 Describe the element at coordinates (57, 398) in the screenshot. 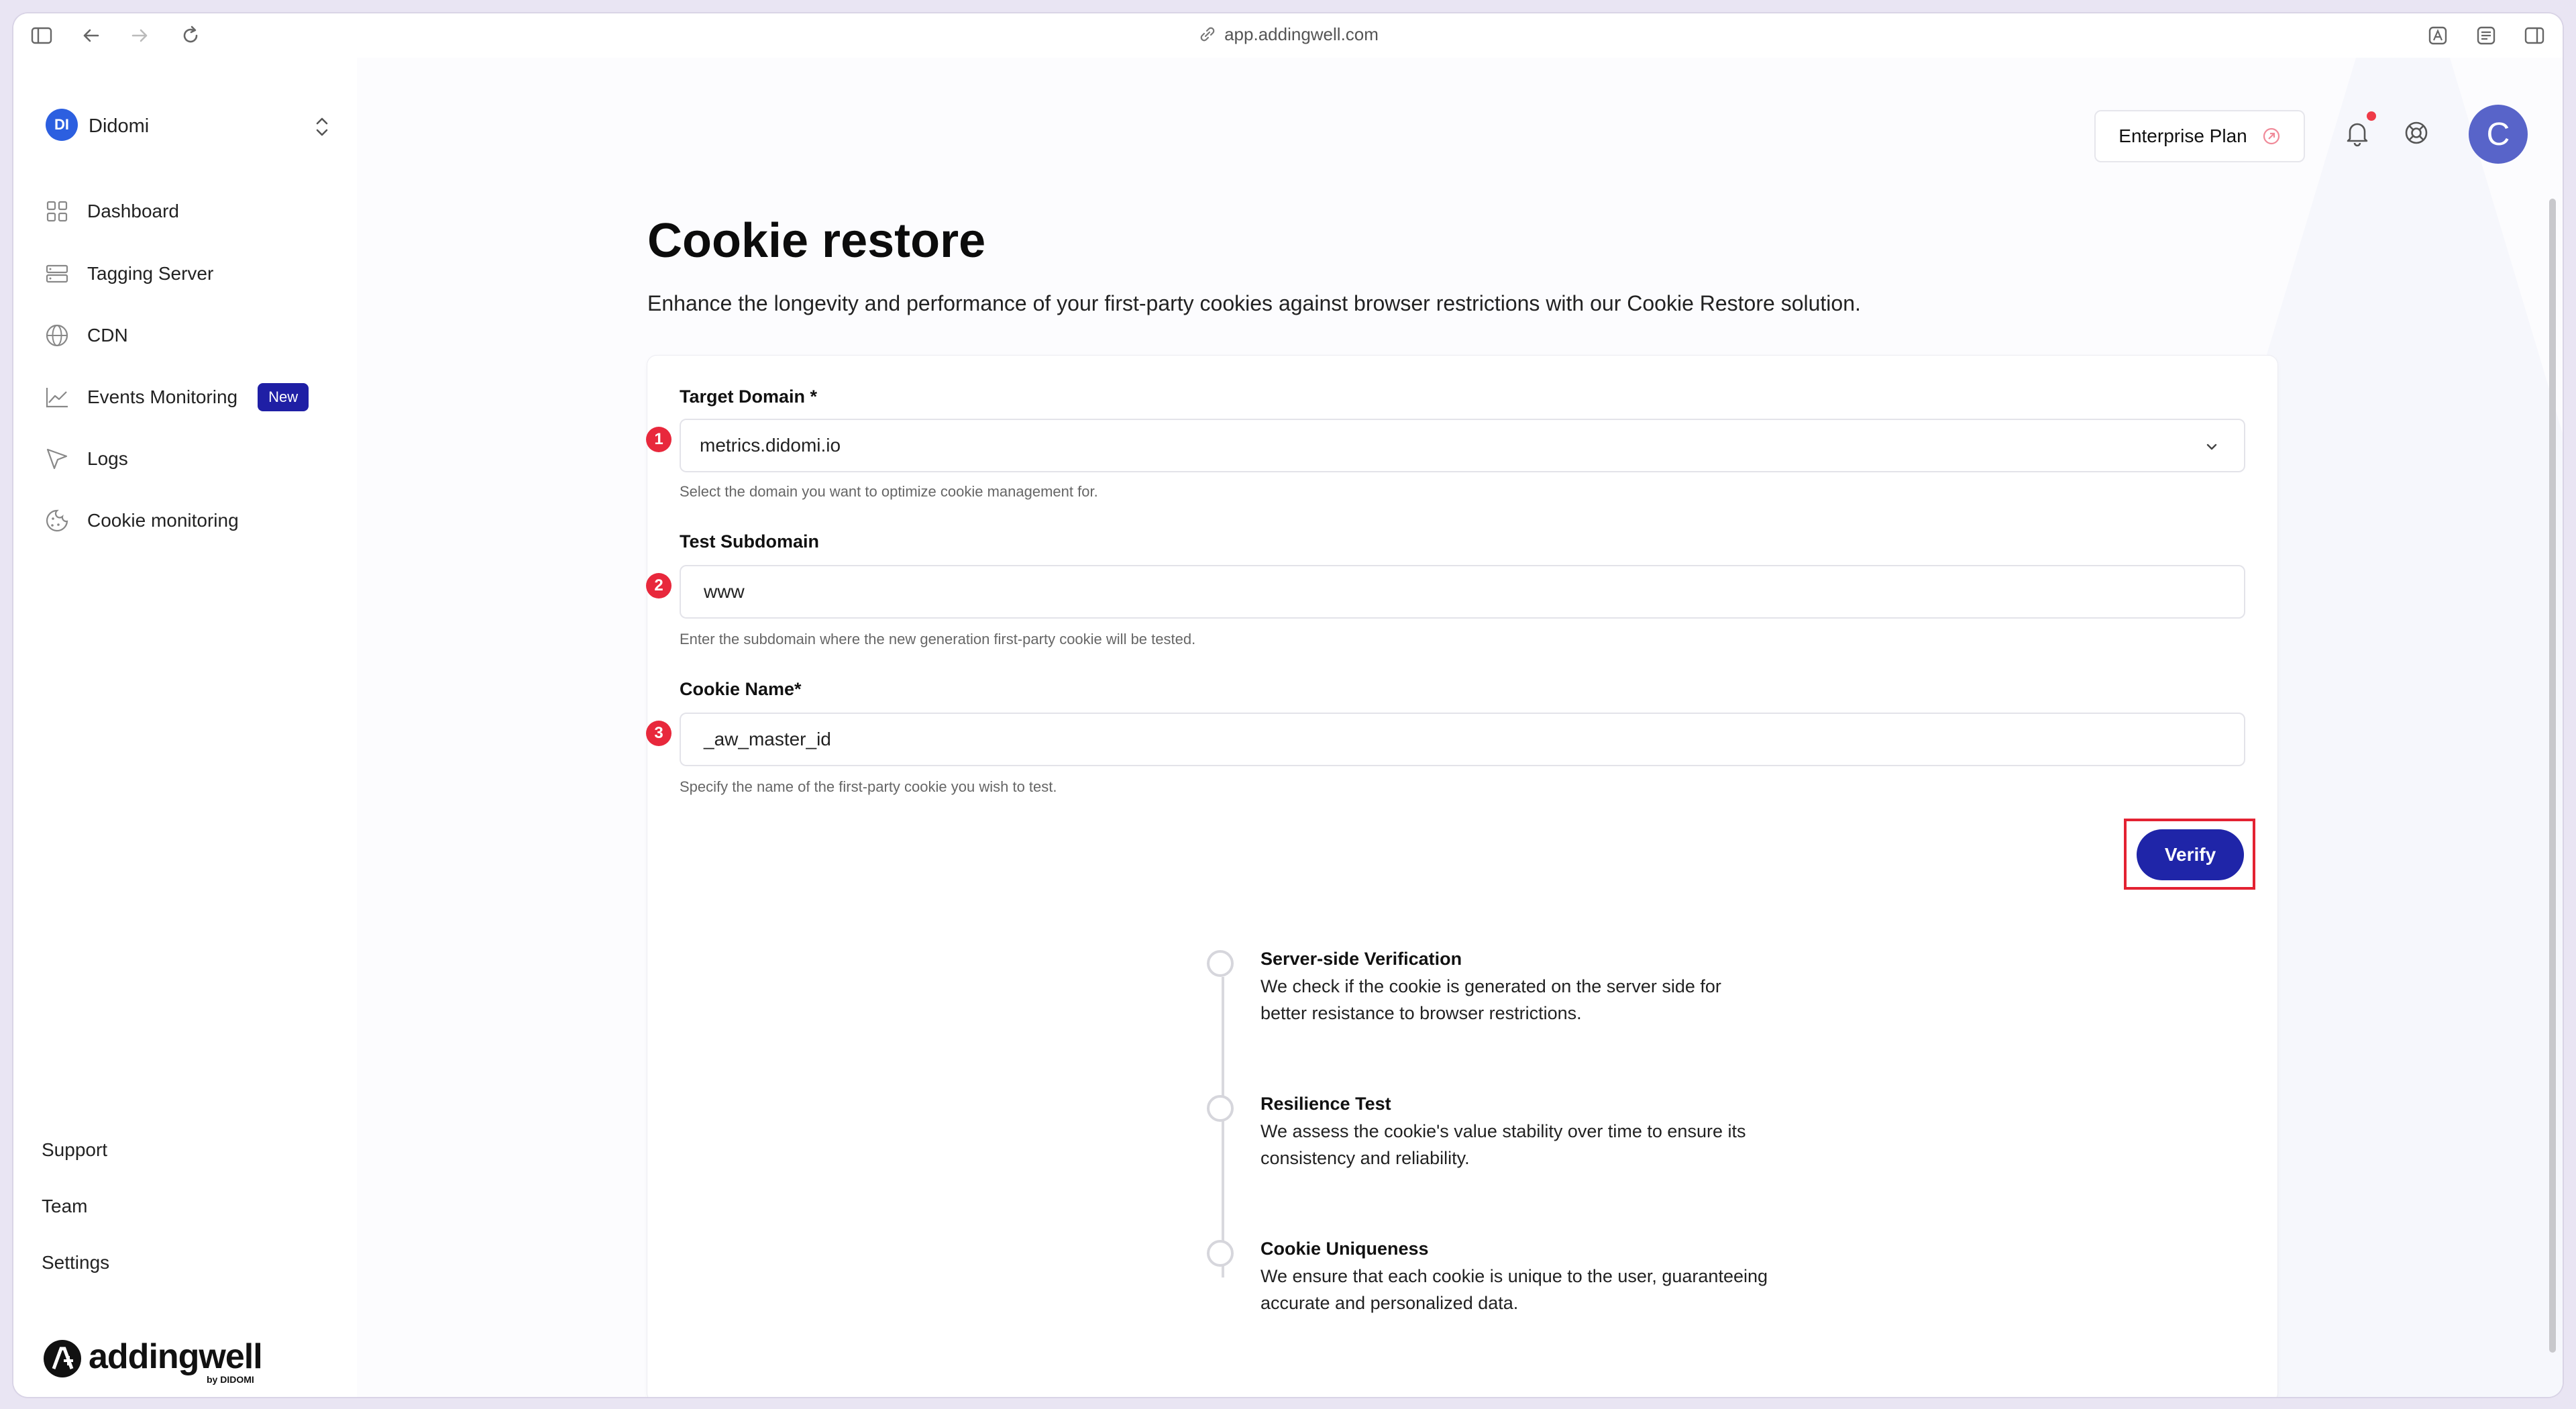

I see `chart-icon` at that location.